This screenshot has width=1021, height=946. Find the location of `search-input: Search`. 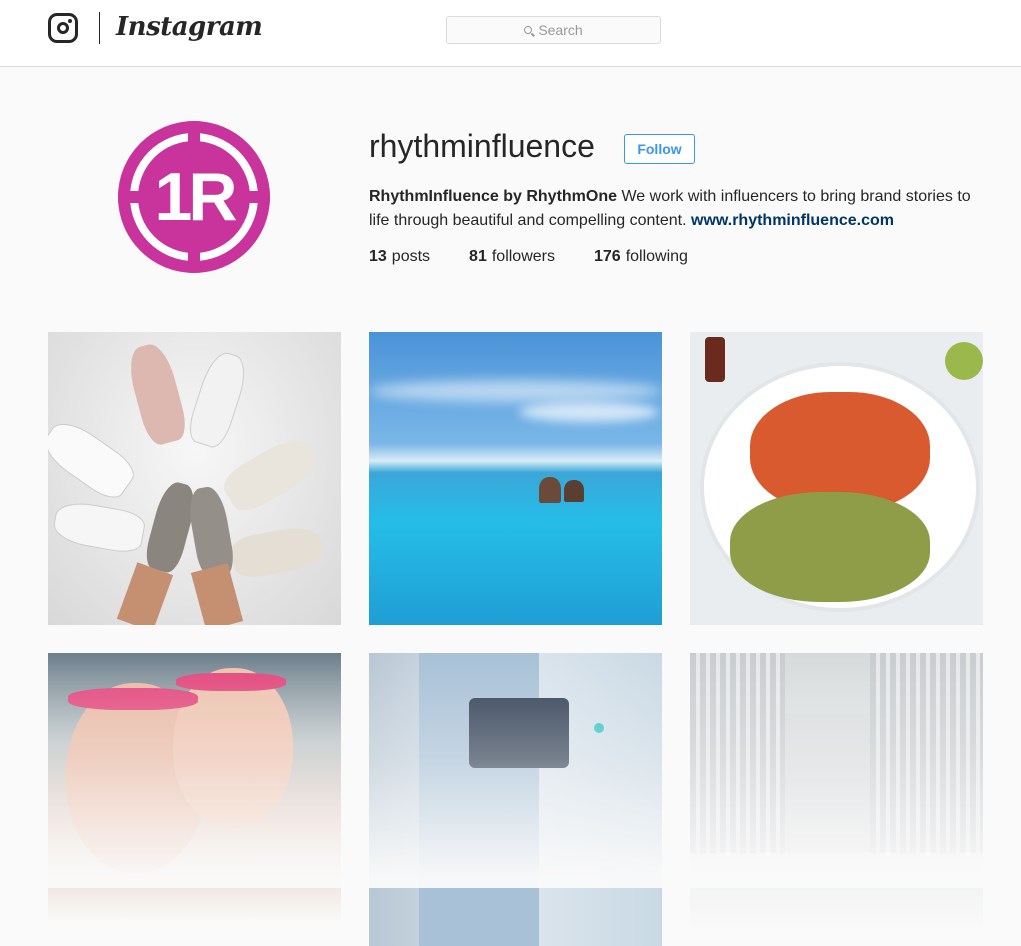

search-input: Search is located at coordinates (553, 30).